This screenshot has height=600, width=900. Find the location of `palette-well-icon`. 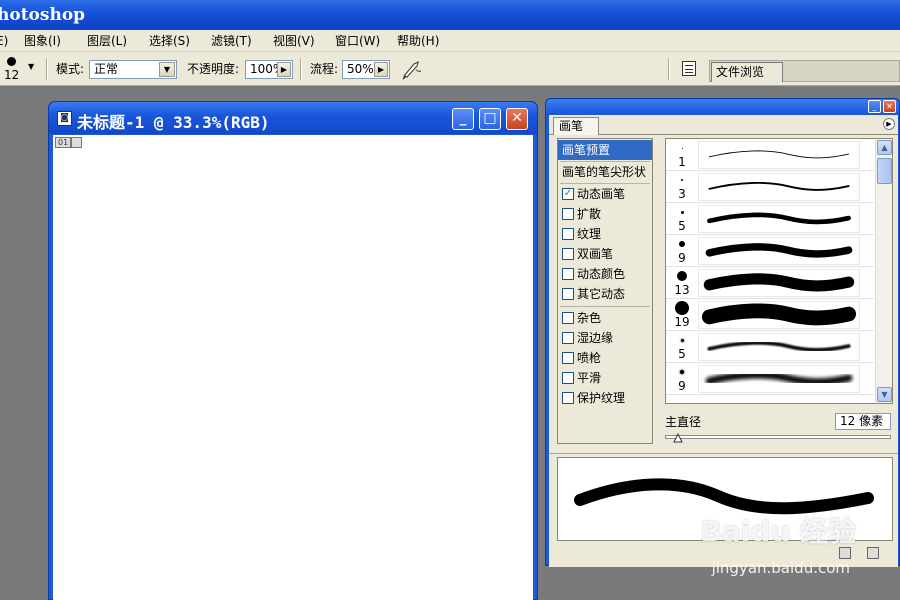

palette-well-icon is located at coordinates (689, 68).